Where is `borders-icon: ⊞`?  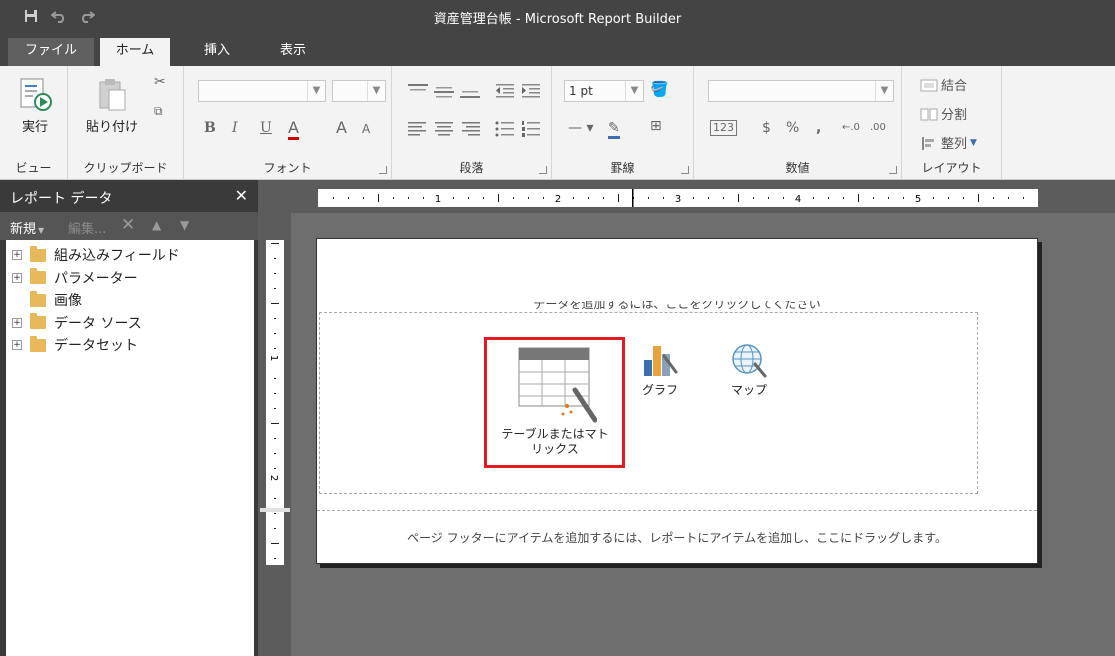 borders-icon: ⊞ is located at coordinates (656, 126).